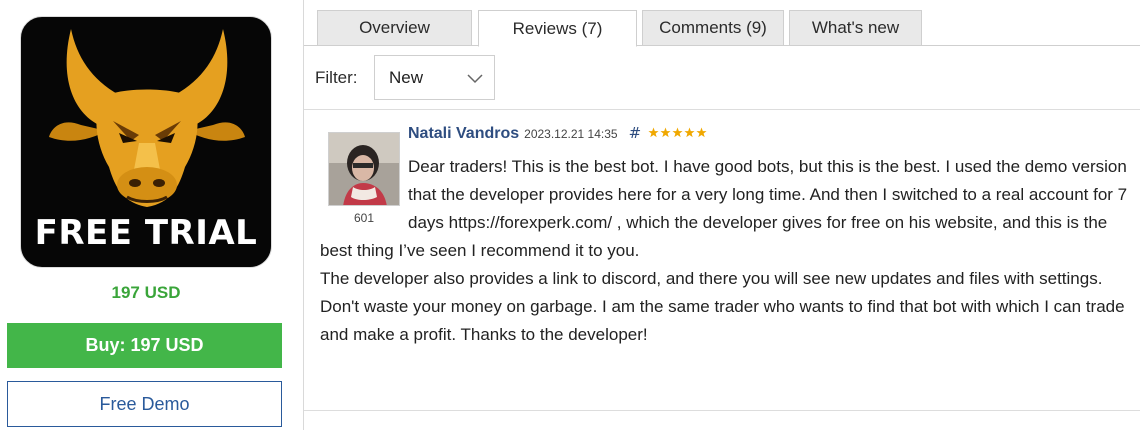 This screenshot has height=430, width=1140. What do you see at coordinates (394, 28) in the screenshot?
I see `tab-overview: Overview` at bounding box center [394, 28].